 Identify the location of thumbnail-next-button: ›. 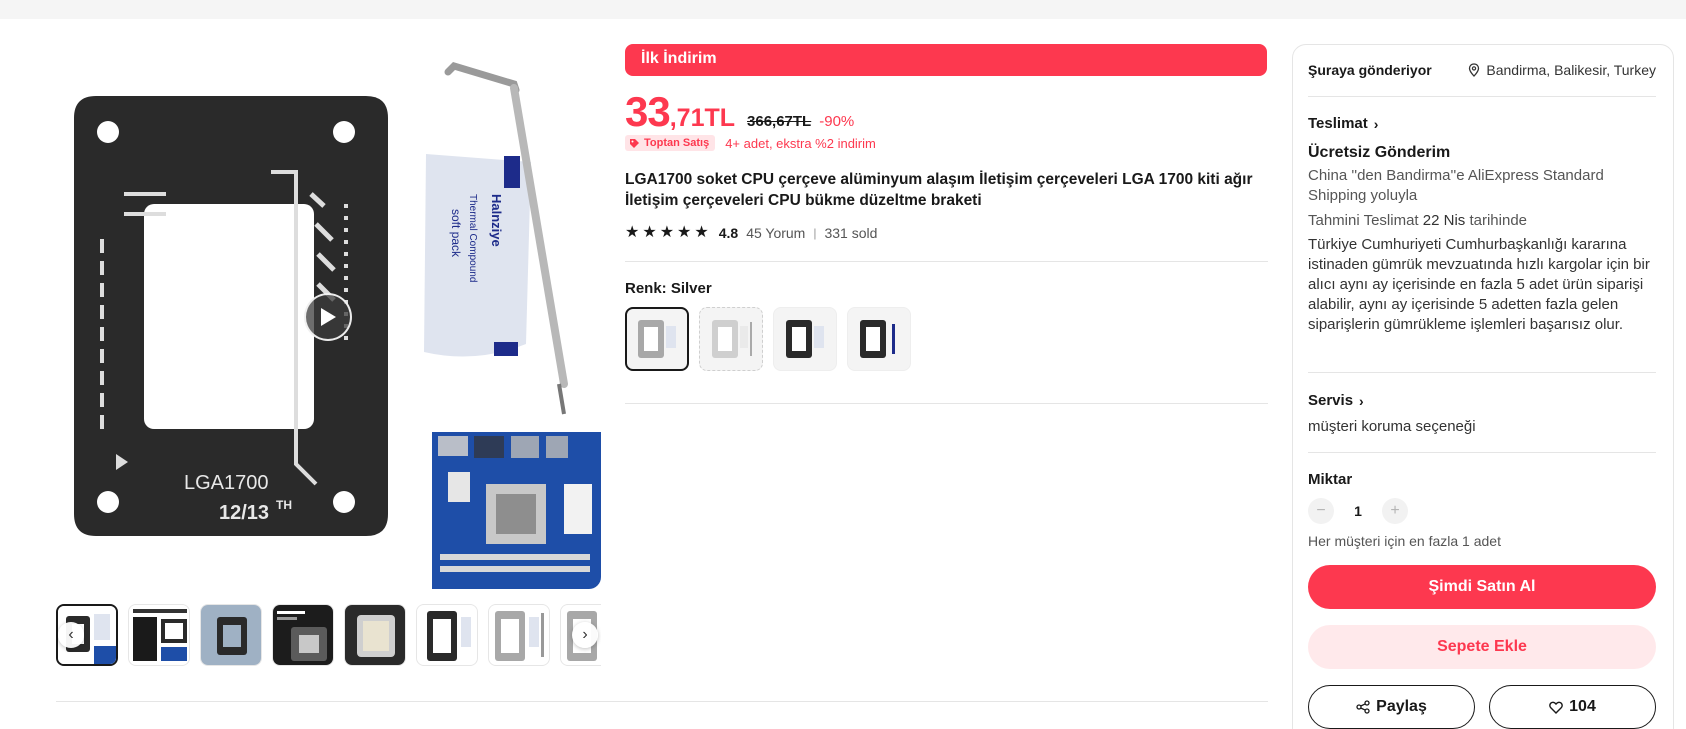
(585, 635).